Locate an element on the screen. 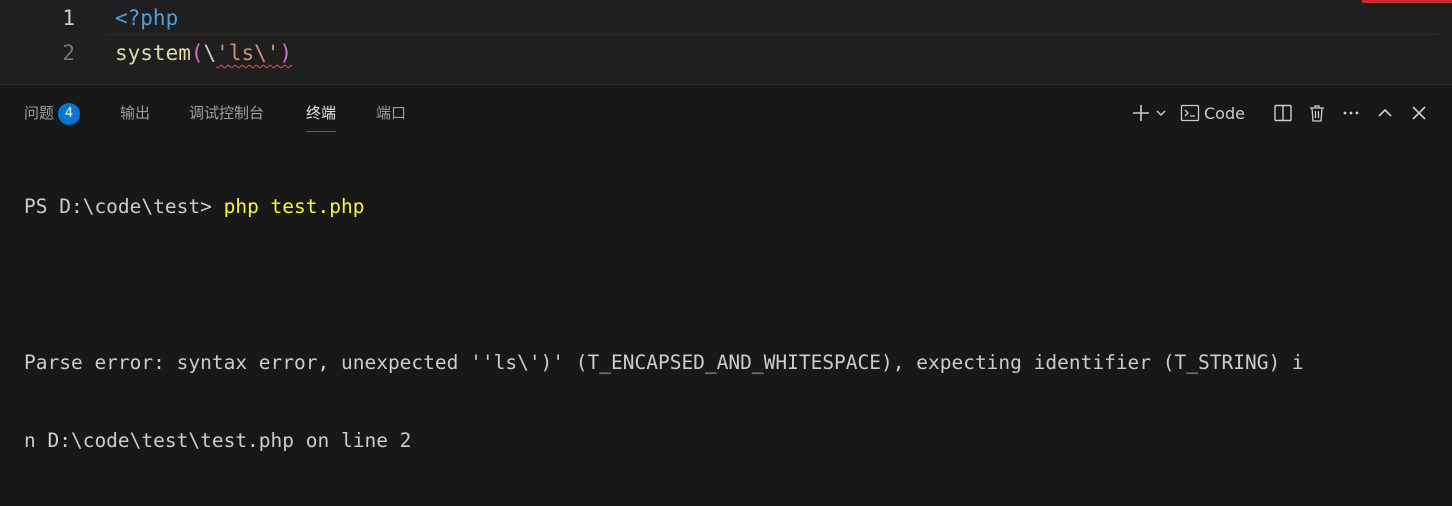 This screenshot has width=1452, height=506. plus-icon is located at coordinates (1141, 113).